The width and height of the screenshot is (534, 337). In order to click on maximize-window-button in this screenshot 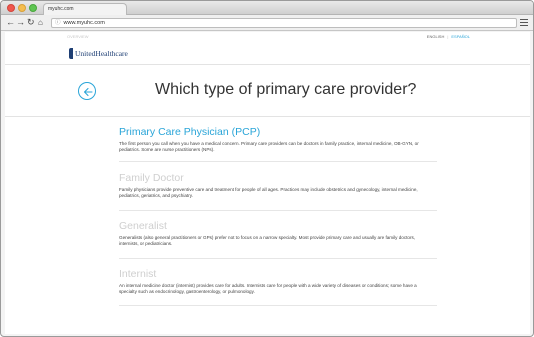, I will do `click(33, 8)`.